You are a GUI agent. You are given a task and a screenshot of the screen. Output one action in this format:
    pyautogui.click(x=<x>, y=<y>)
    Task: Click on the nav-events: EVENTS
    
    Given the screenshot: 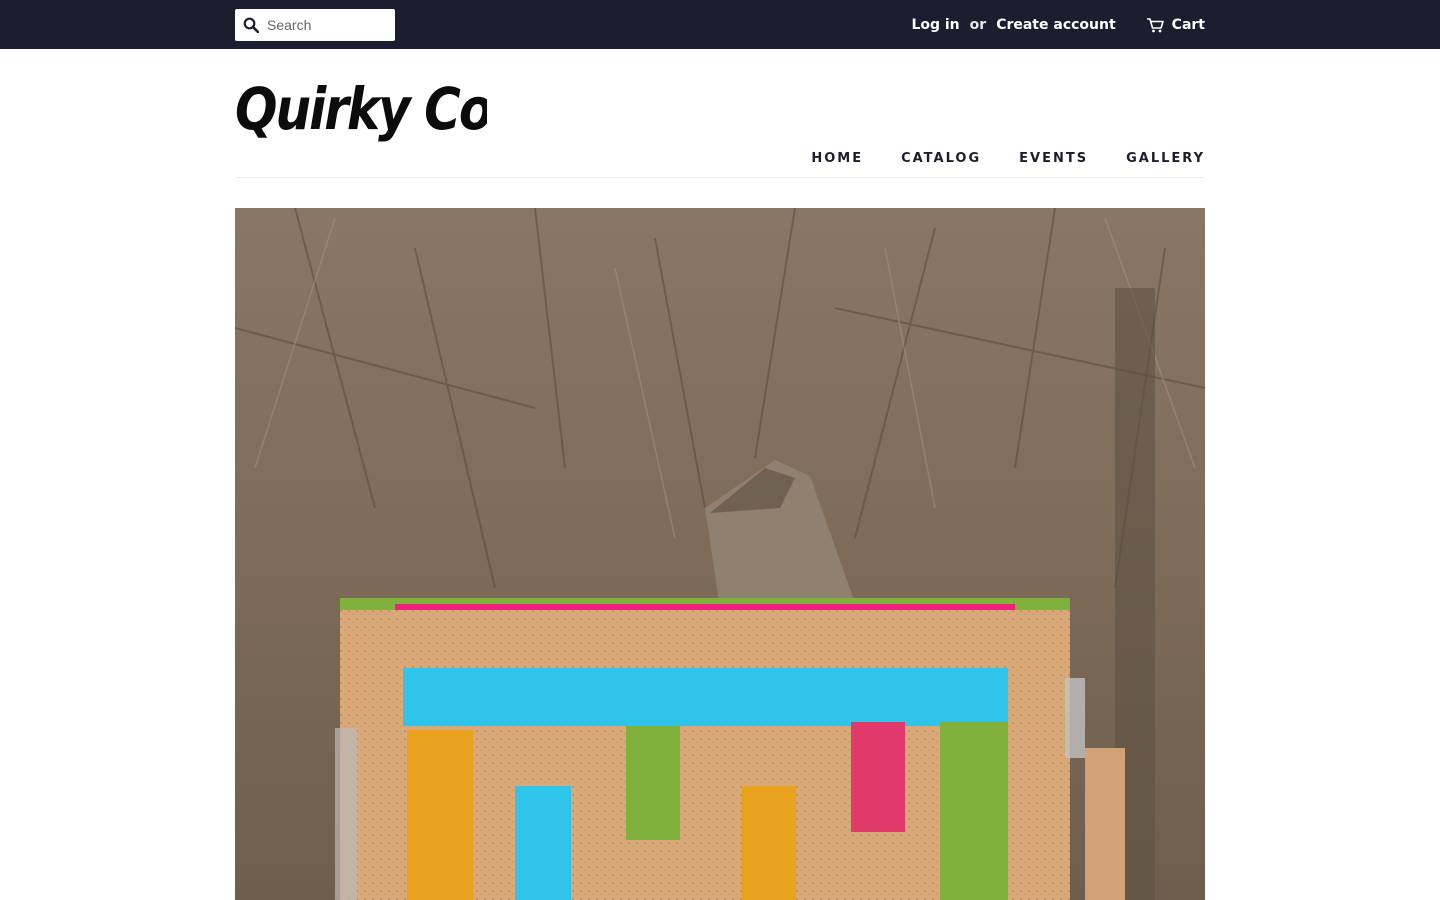 What is the action you would take?
    pyautogui.click(x=1053, y=158)
    